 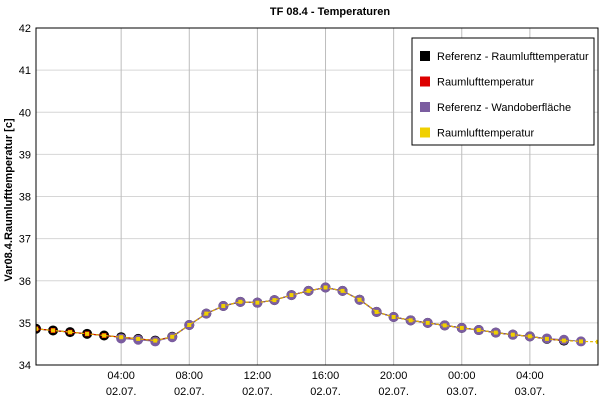 What do you see at coordinates (25, 282) in the screenshot?
I see `y-tick-label: 36` at bounding box center [25, 282].